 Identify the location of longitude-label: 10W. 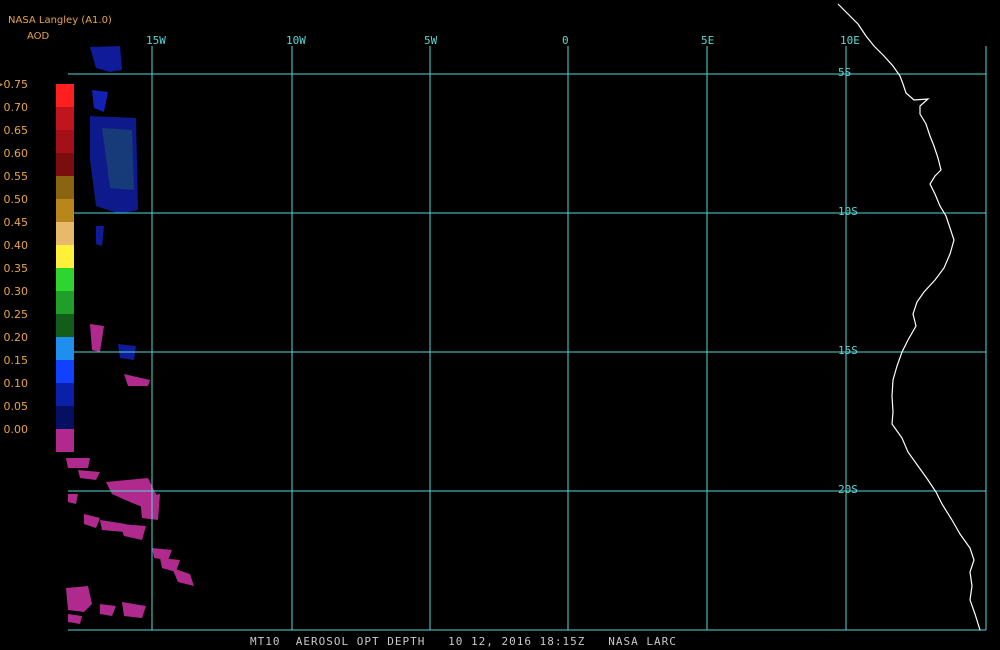
(296, 40).